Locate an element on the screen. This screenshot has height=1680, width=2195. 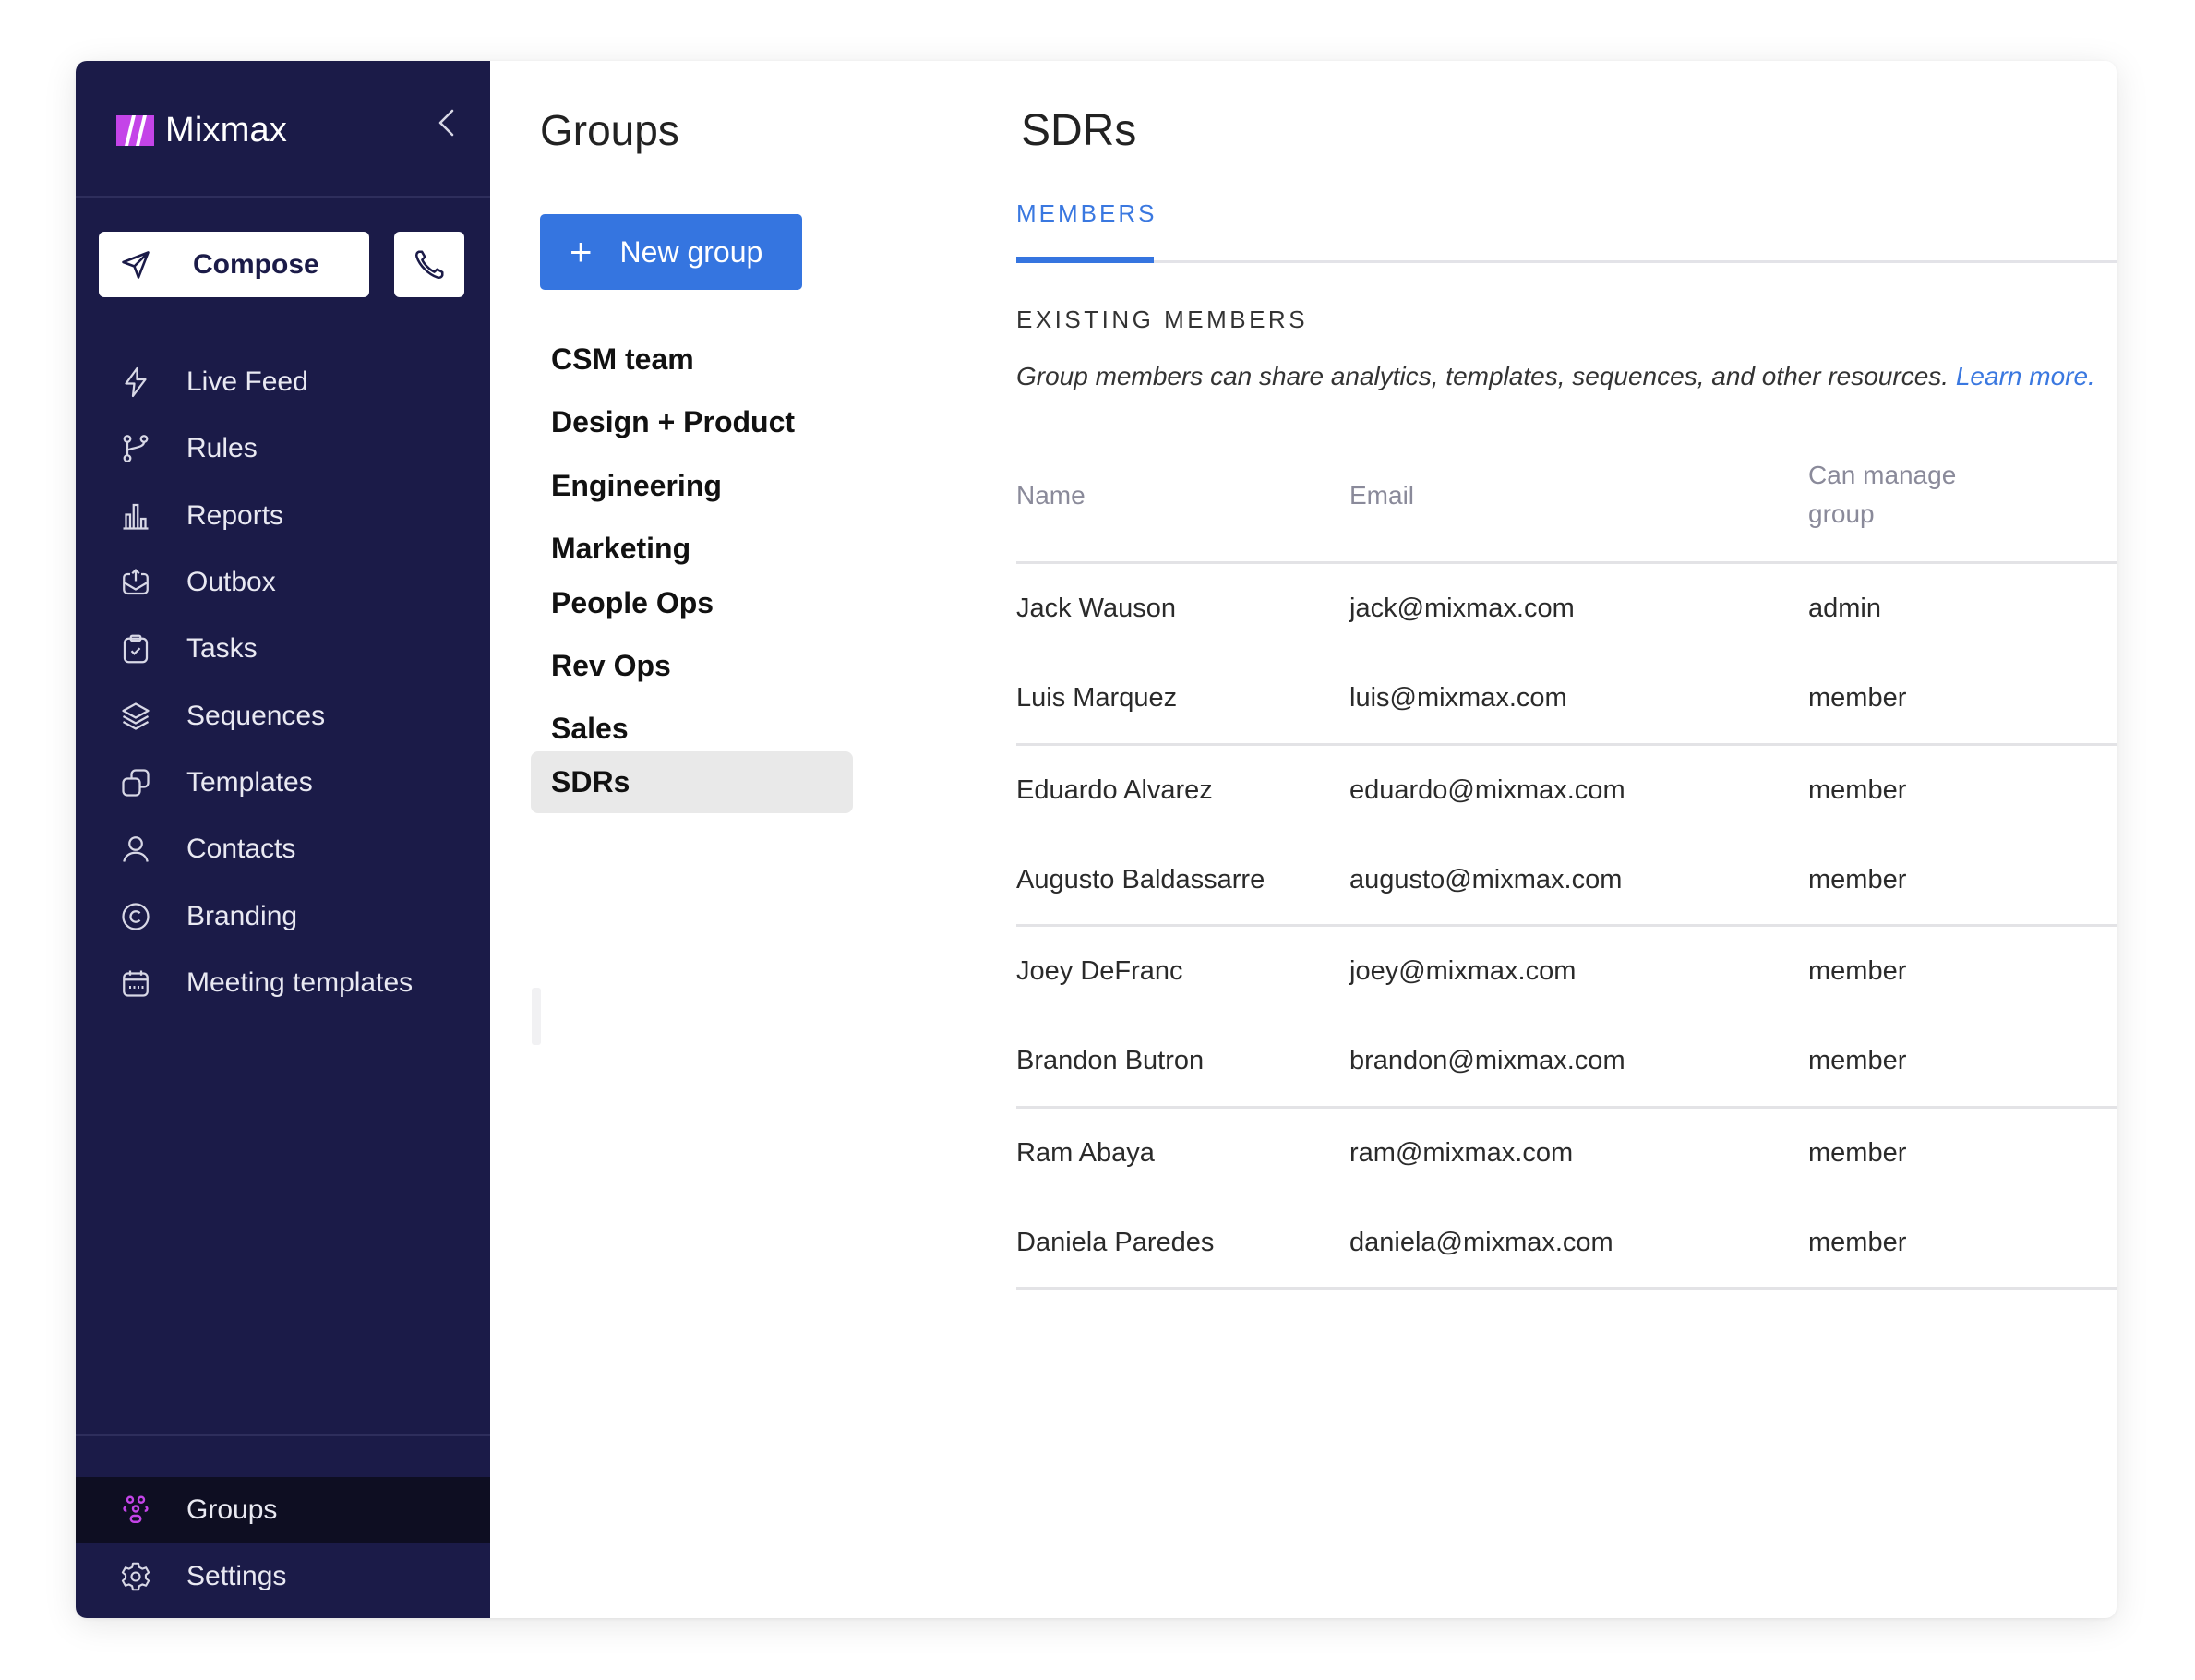
new-group-button: + New group is located at coordinates (671, 252).